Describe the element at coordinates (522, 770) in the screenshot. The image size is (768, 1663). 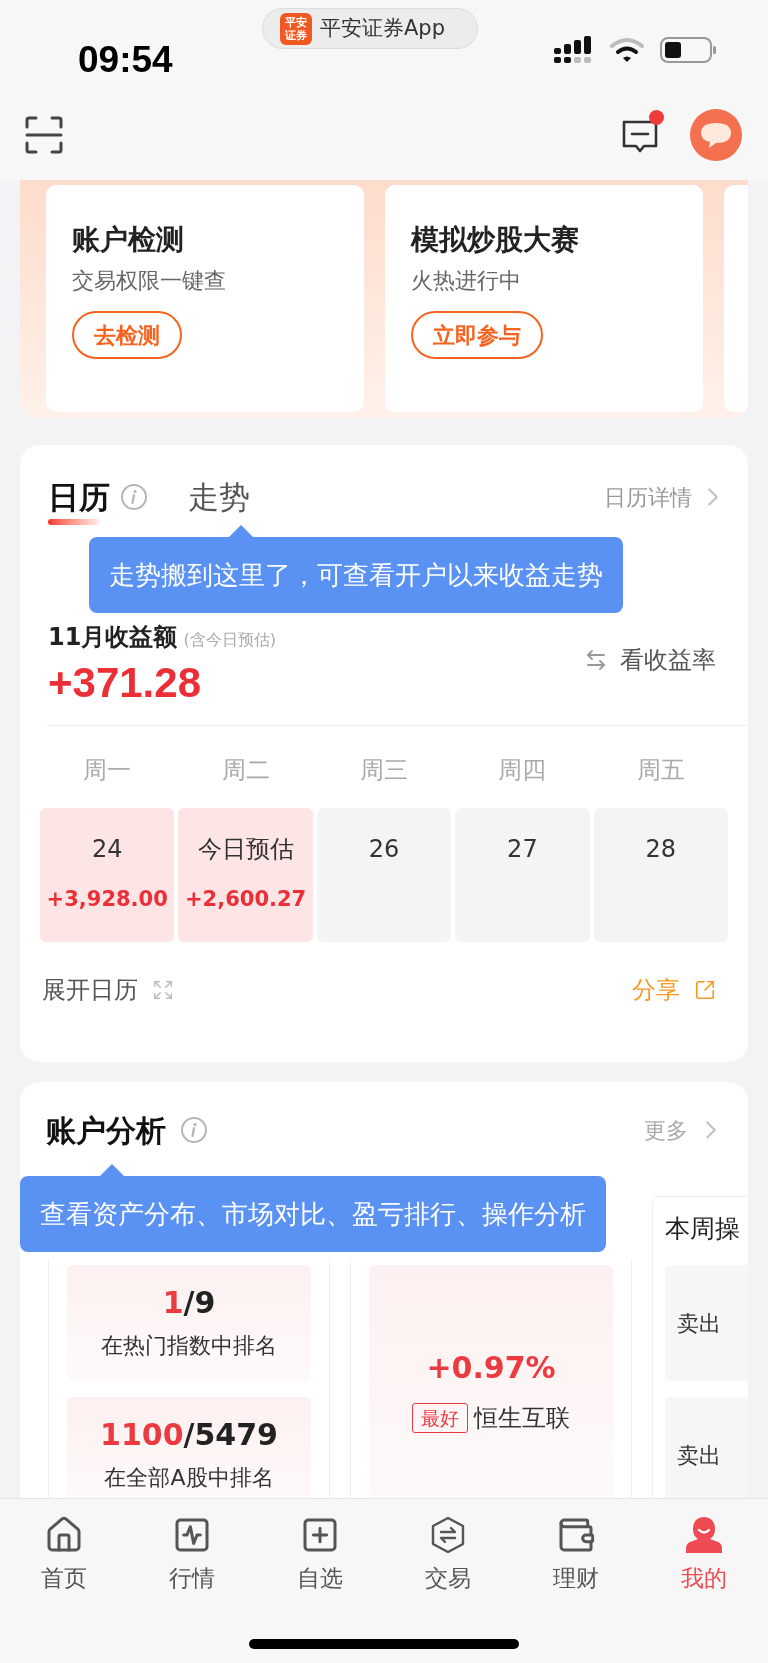
I see `weekday-label: 周四` at that location.